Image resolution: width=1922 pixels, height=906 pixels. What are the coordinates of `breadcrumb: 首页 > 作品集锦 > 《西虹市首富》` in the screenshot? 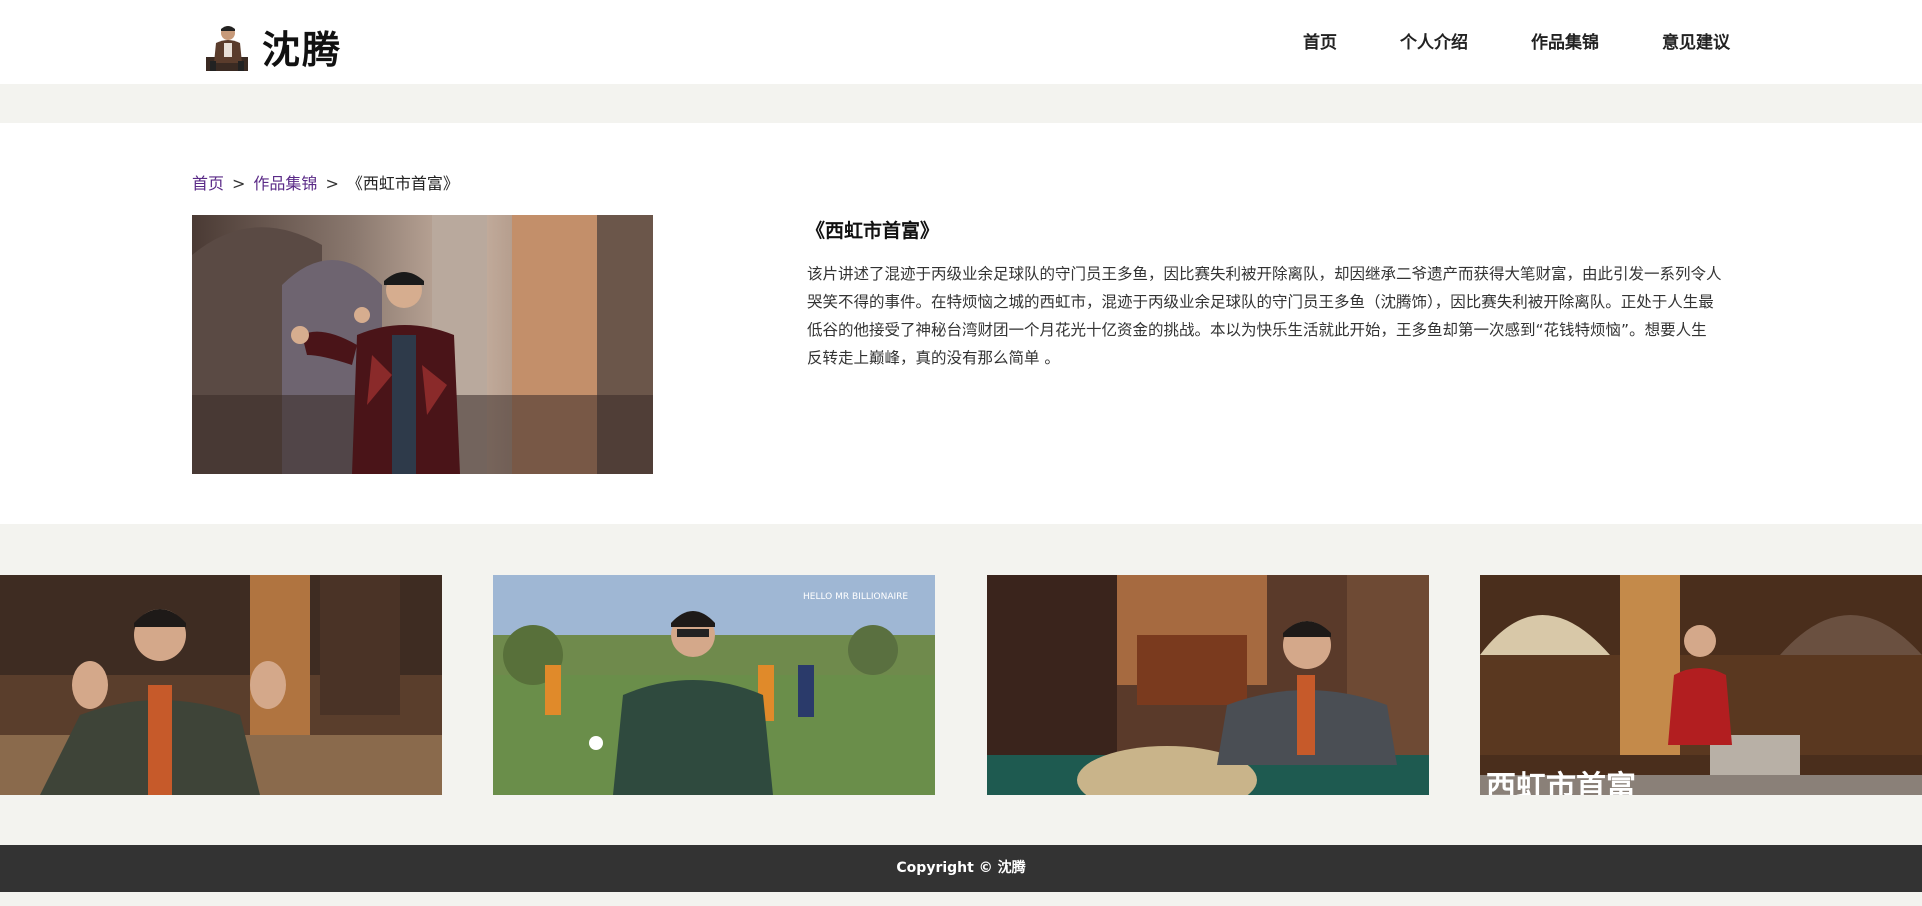 It's located at (325, 184).